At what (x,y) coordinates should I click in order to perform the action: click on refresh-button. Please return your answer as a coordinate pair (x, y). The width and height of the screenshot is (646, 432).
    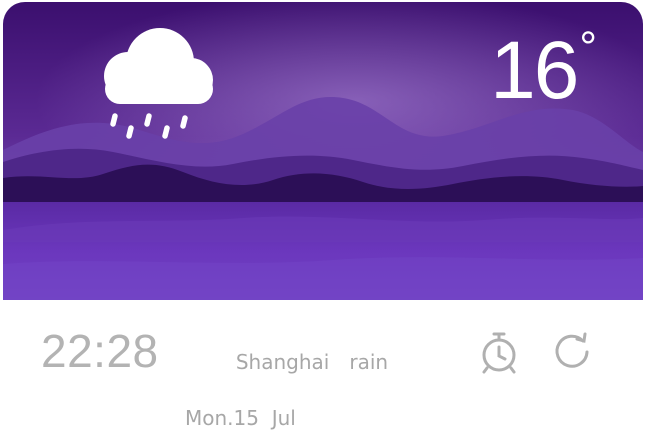
    Looking at the image, I should click on (573, 352).